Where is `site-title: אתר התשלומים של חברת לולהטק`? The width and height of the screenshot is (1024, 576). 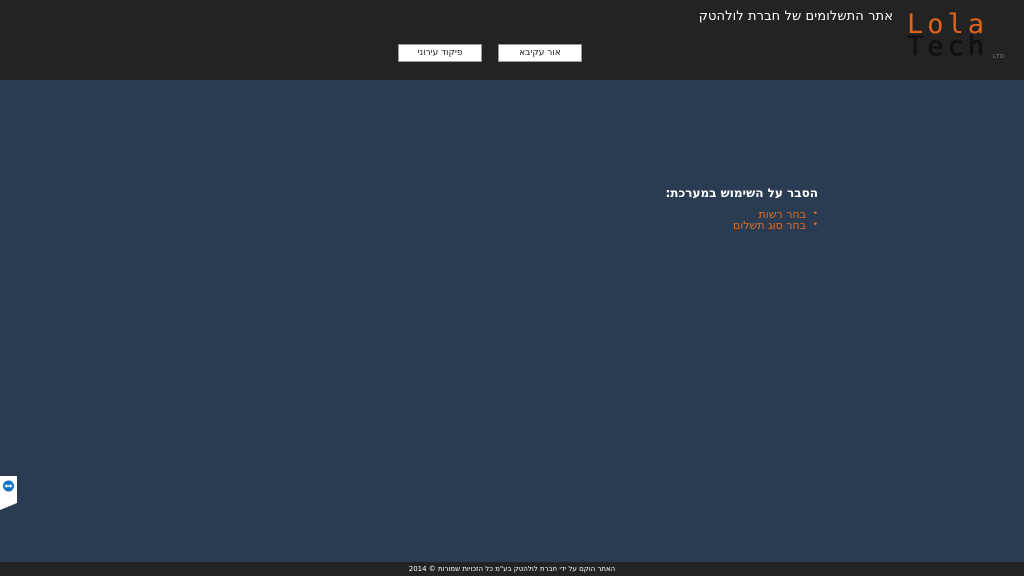
site-title: אתר התשלומים של חברת לולהטק is located at coordinates (795, 16).